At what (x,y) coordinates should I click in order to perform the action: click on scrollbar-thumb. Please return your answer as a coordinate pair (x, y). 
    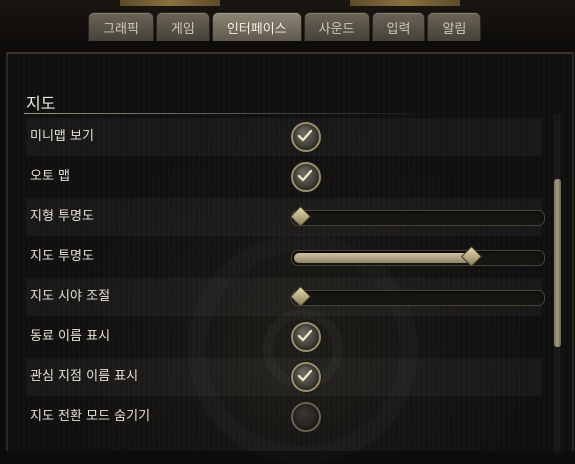
    Looking at the image, I should click on (557, 263).